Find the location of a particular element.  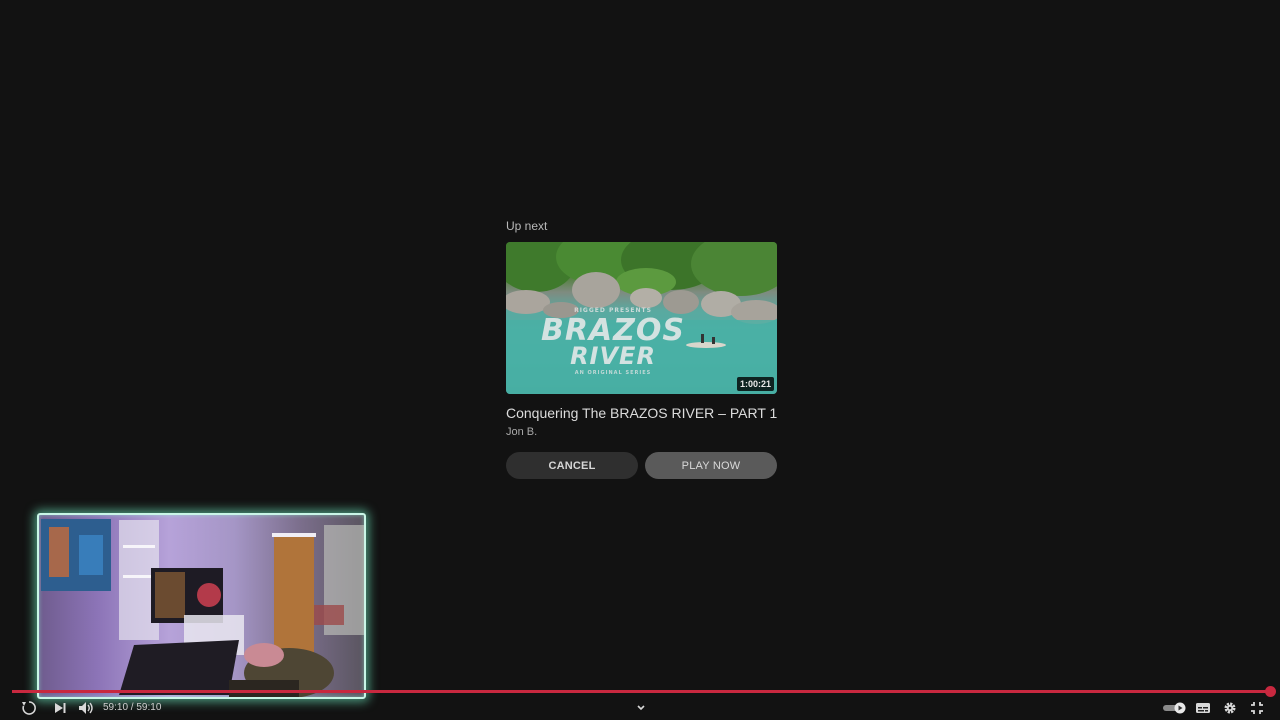

timecode: 59:10 / 59:10 is located at coordinates (132, 707).